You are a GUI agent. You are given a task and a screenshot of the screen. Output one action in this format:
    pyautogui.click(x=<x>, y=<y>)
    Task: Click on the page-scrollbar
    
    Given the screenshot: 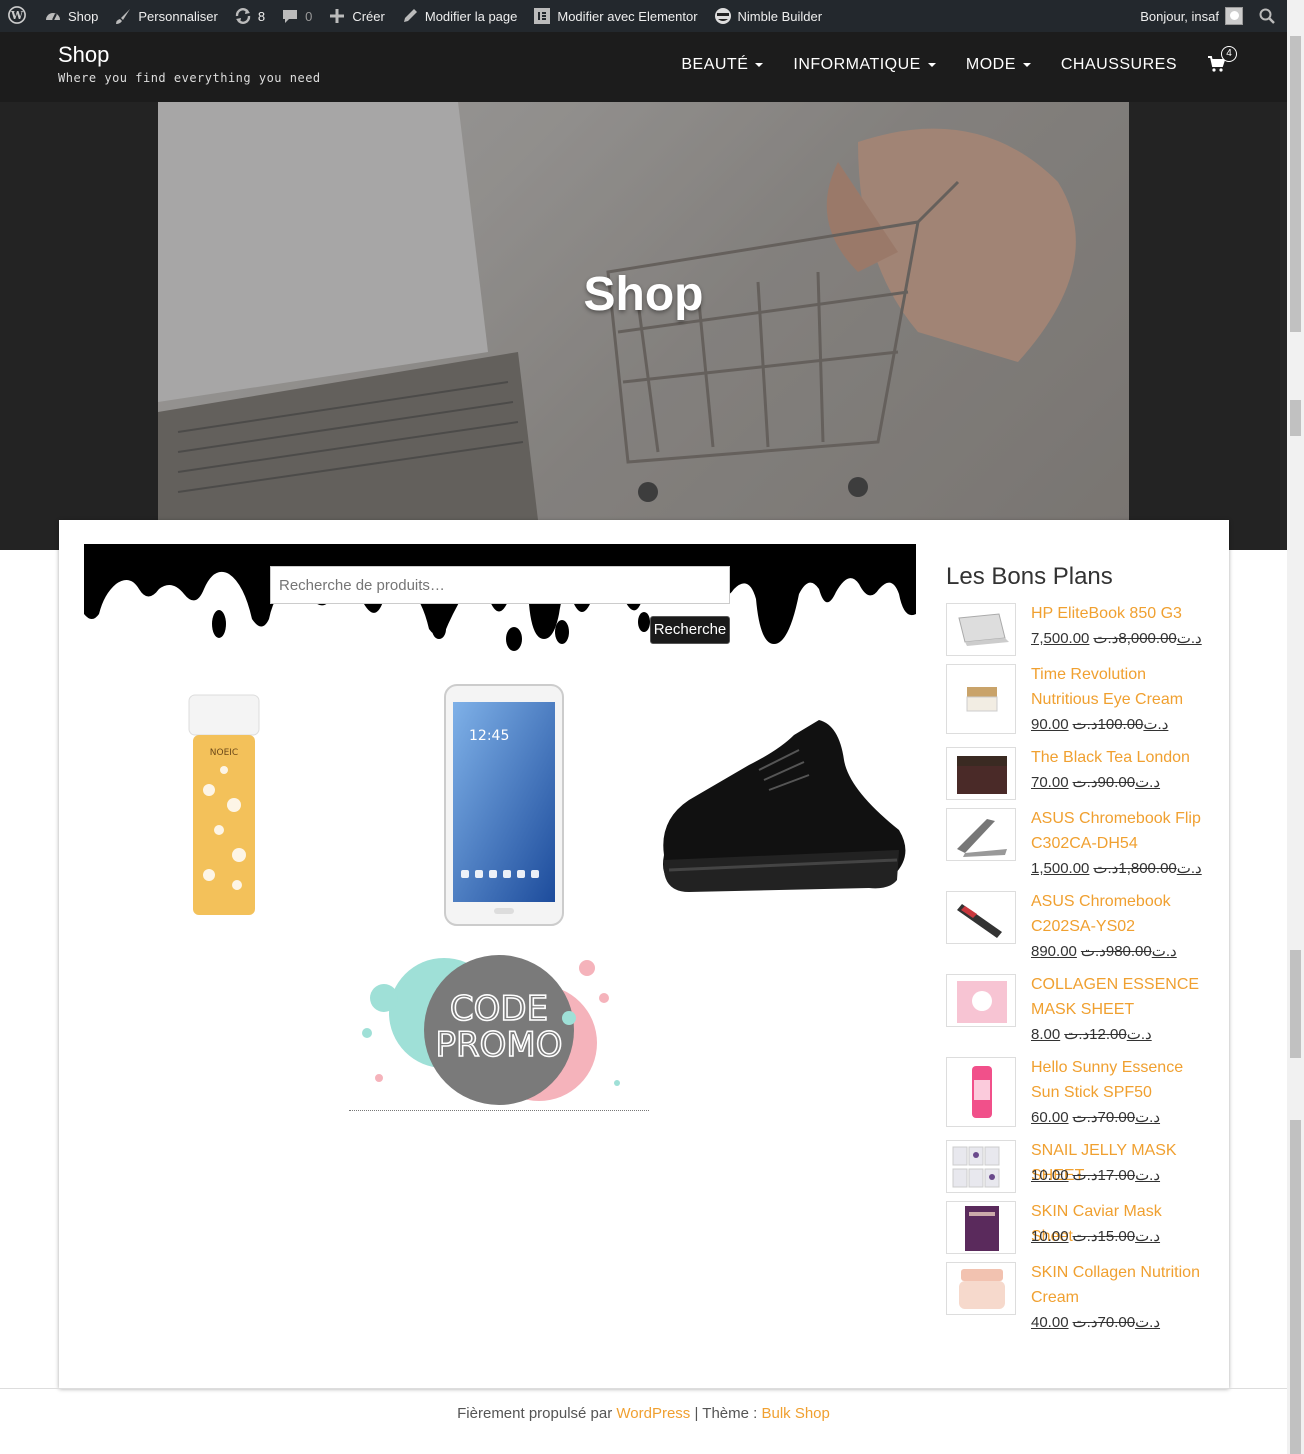 What is the action you would take?
    pyautogui.click(x=1295, y=727)
    